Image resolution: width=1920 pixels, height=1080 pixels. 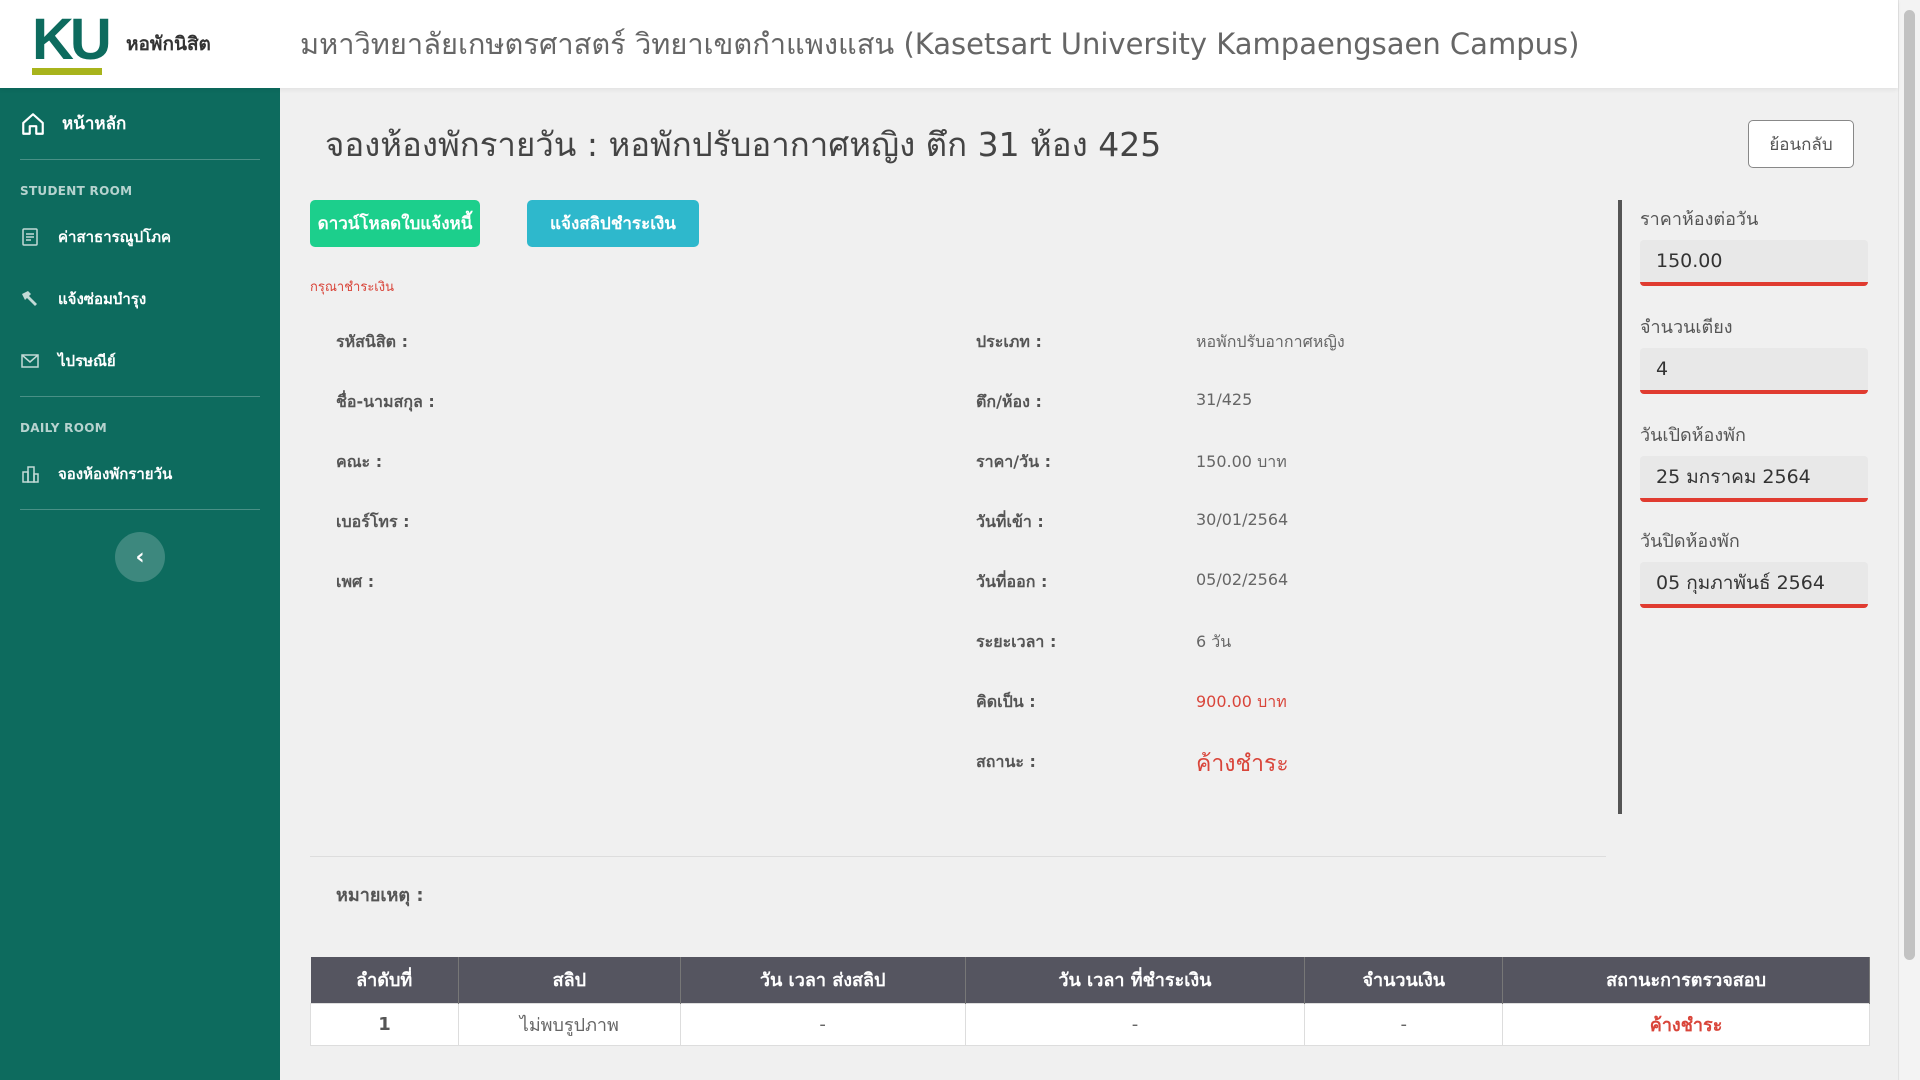 I want to click on type-label: ประเภท :, so click(x=1009, y=341).